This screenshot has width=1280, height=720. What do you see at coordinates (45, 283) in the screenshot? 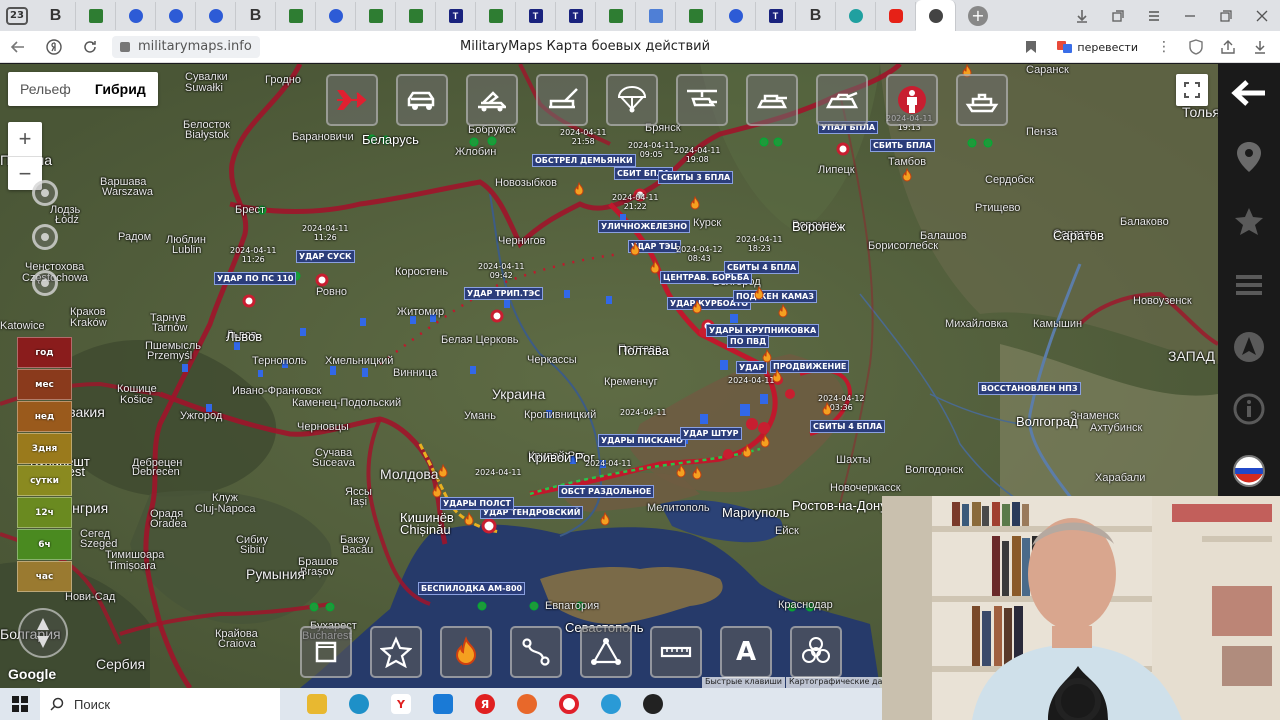
I see `history-button` at bounding box center [45, 283].